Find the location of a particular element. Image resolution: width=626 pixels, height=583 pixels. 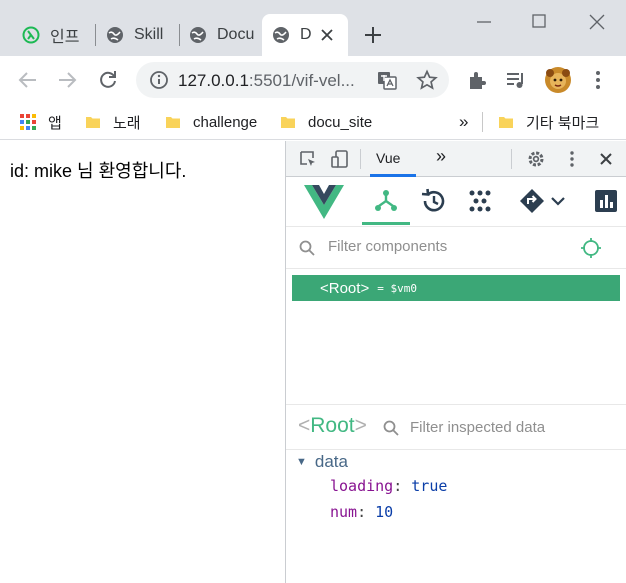

bookmark-folder-docu-site: docu_site is located at coordinates (326, 122).